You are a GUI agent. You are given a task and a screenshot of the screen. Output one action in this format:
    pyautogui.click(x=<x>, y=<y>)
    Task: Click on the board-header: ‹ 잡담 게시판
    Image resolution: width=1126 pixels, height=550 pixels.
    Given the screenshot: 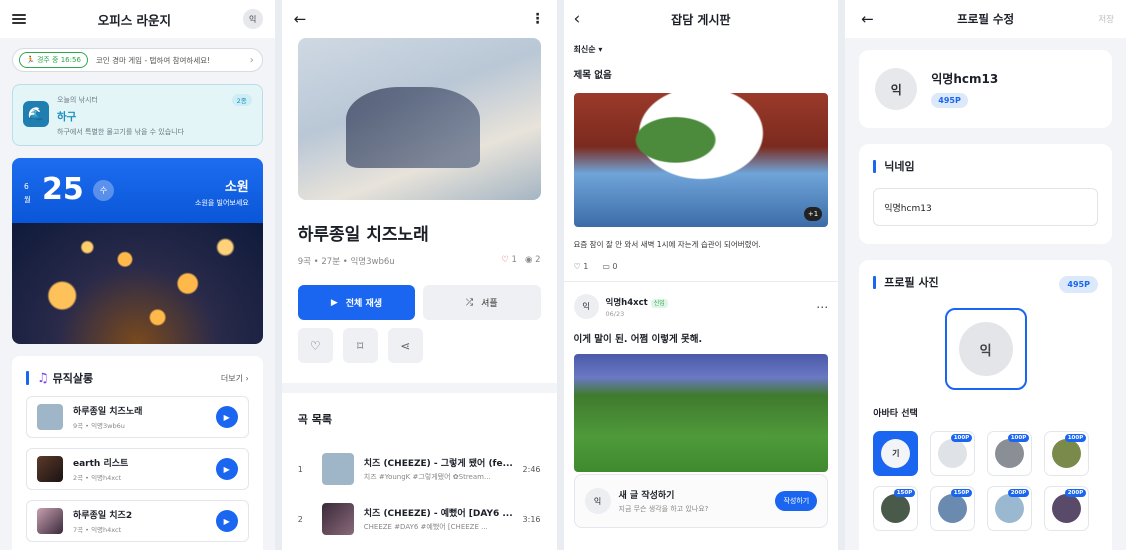 What is the action you would take?
    pyautogui.click(x=701, y=19)
    